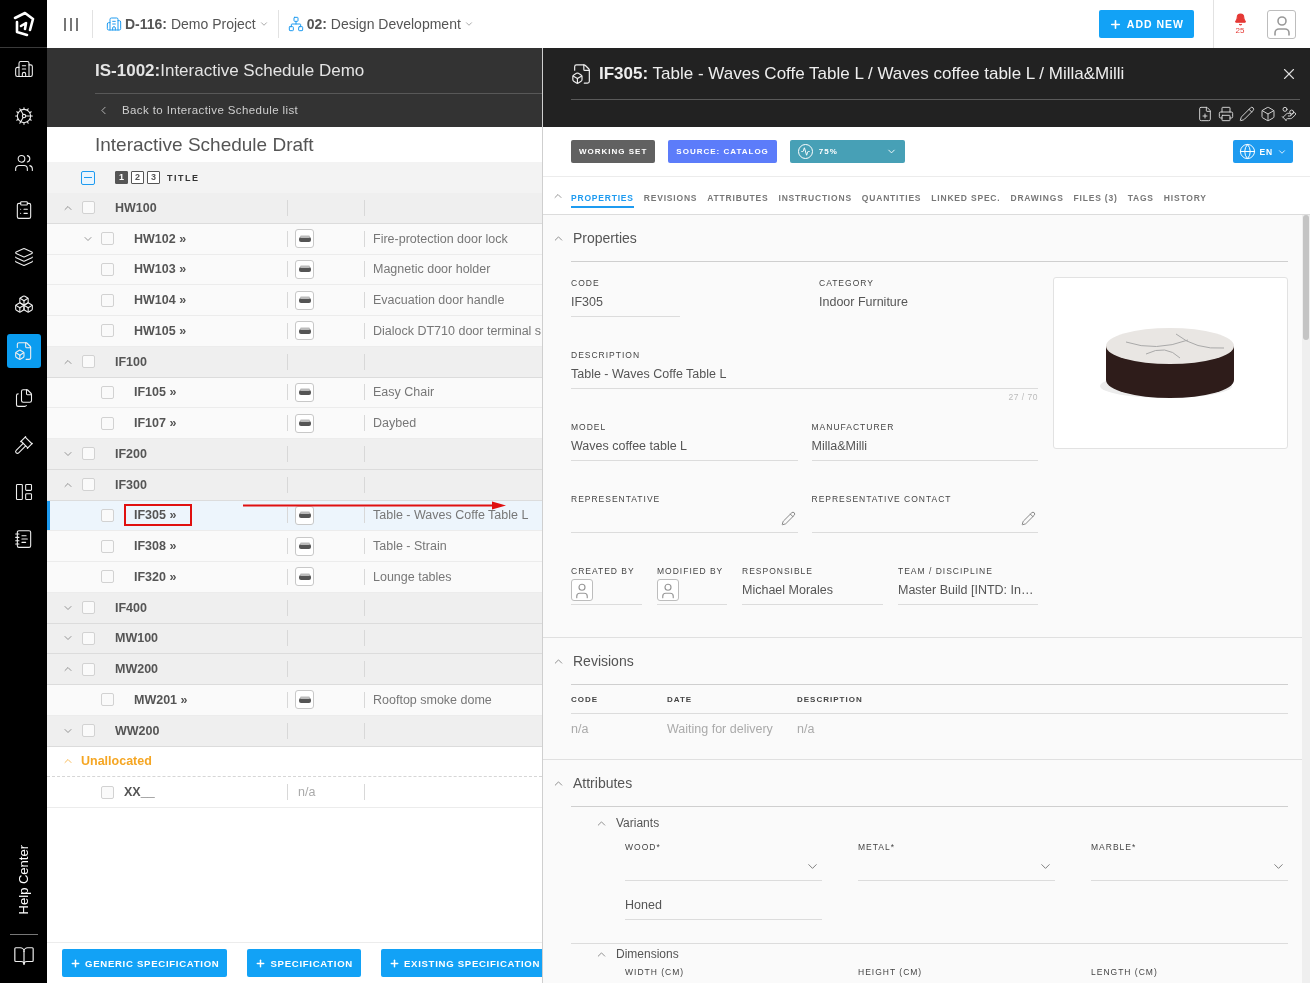  What do you see at coordinates (606, 355) in the screenshot?
I see `field-label: DESCRIPTION` at bounding box center [606, 355].